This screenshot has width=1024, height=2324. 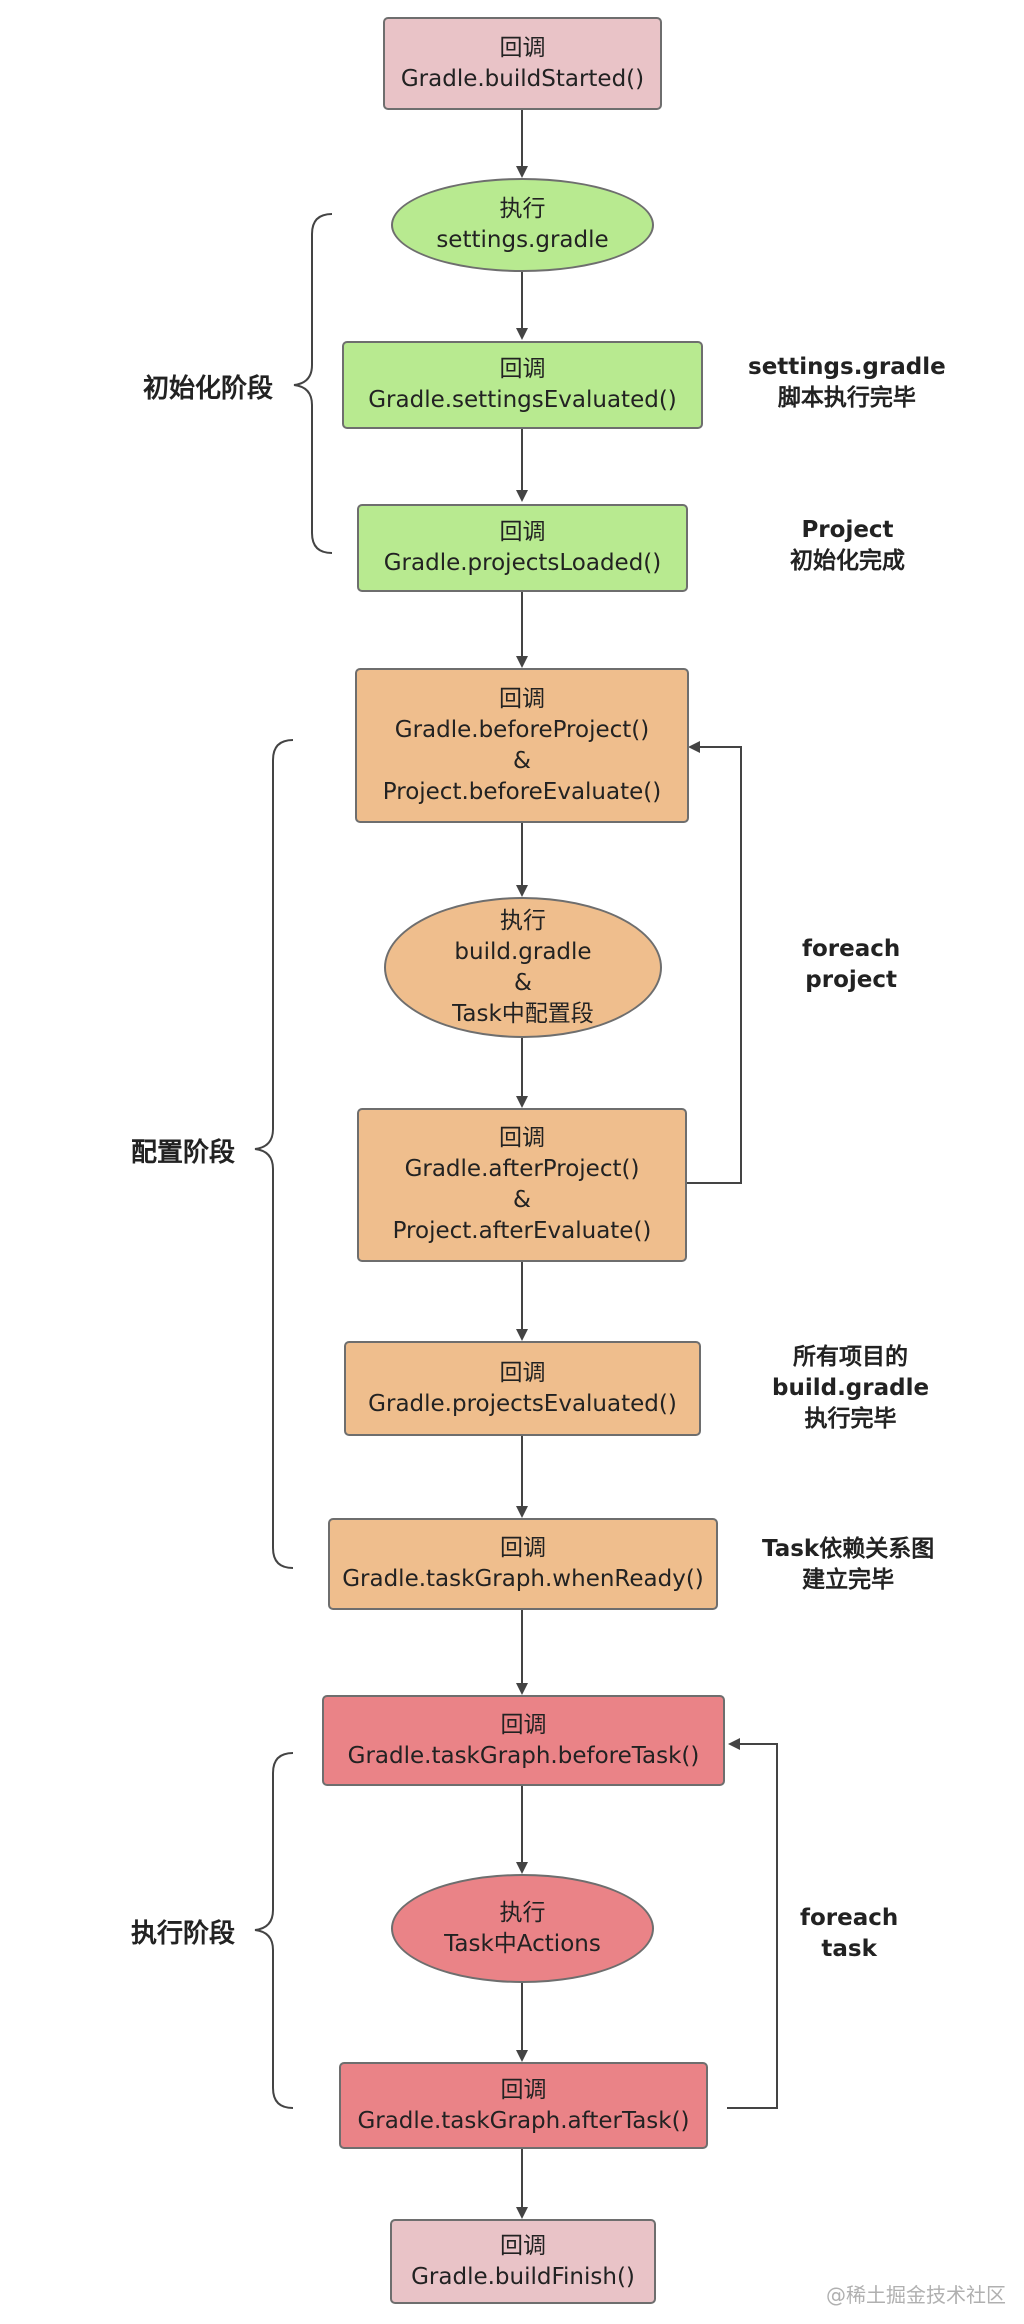 What do you see at coordinates (848, 1565) in the screenshot?
I see `note-task-graph-built: Task依赖关系图 建立完毕` at bounding box center [848, 1565].